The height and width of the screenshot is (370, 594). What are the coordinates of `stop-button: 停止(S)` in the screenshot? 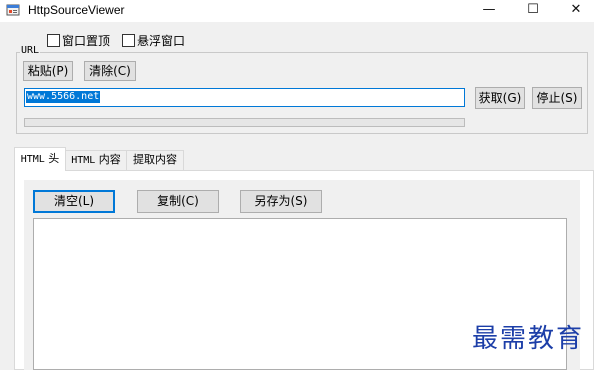 It's located at (557, 98).